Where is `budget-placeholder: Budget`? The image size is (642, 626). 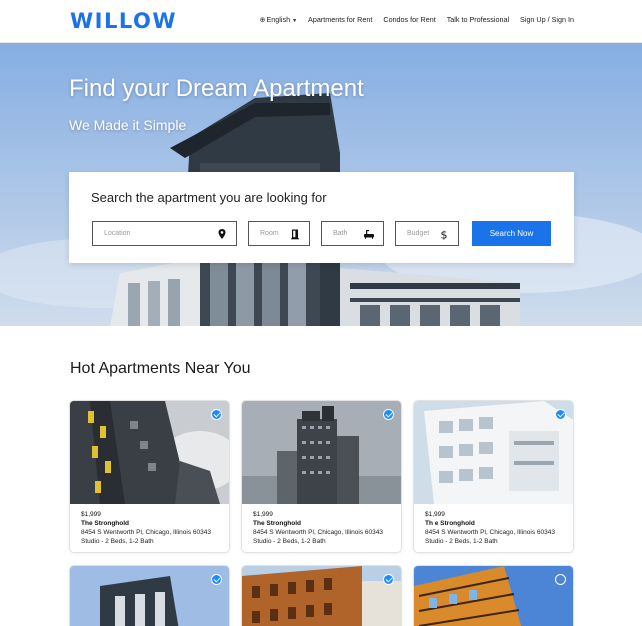 budget-placeholder: Budget is located at coordinates (418, 233).